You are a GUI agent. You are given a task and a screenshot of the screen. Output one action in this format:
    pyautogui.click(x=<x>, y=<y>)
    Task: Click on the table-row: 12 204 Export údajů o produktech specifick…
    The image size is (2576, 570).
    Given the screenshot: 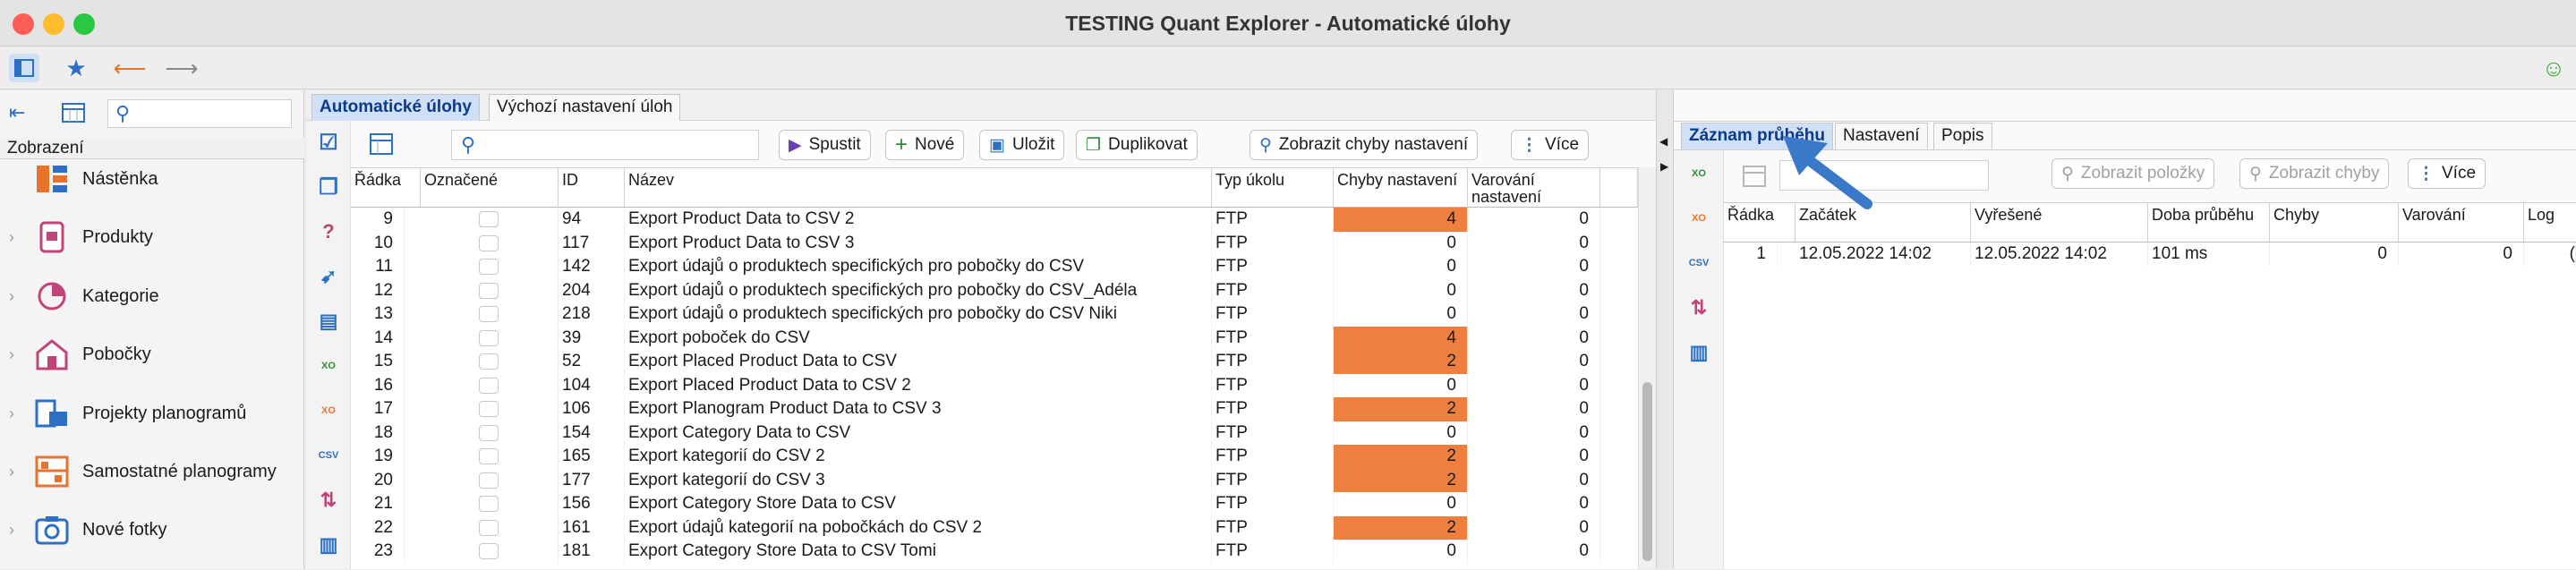 What is the action you would take?
    pyautogui.click(x=994, y=290)
    